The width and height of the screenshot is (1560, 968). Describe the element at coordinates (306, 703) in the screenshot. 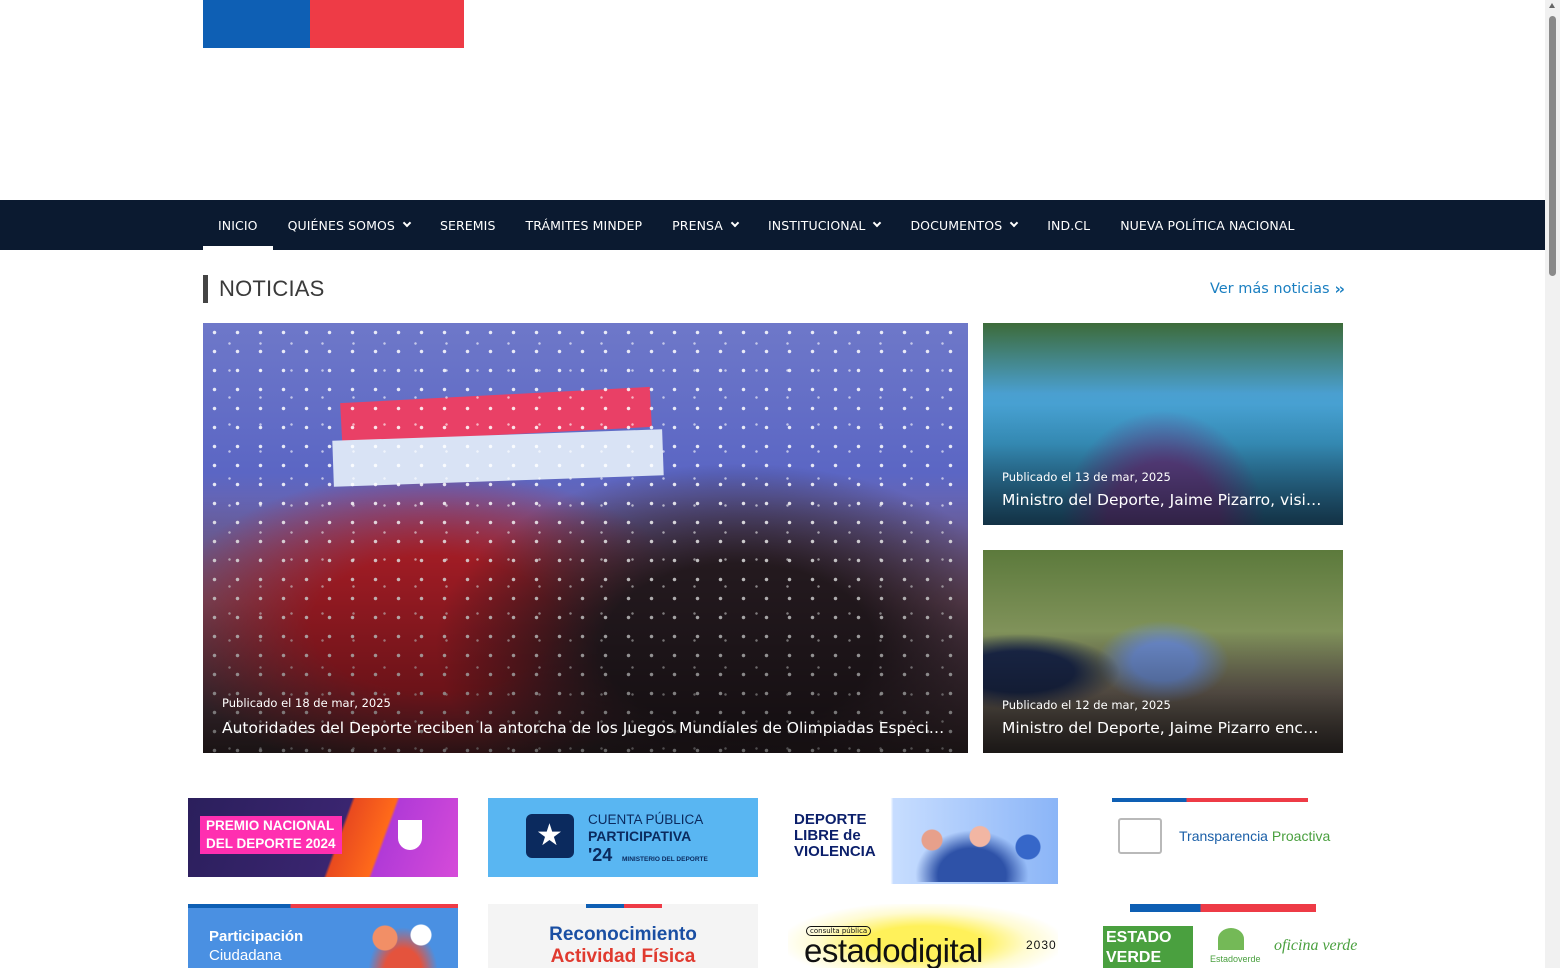

I see `news-date: Publicado el 18 de mar, 2025` at that location.